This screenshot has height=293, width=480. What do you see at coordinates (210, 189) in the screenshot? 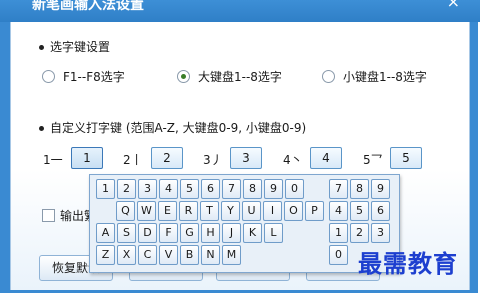
I see `soft-key: 6` at bounding box center [210, 189].